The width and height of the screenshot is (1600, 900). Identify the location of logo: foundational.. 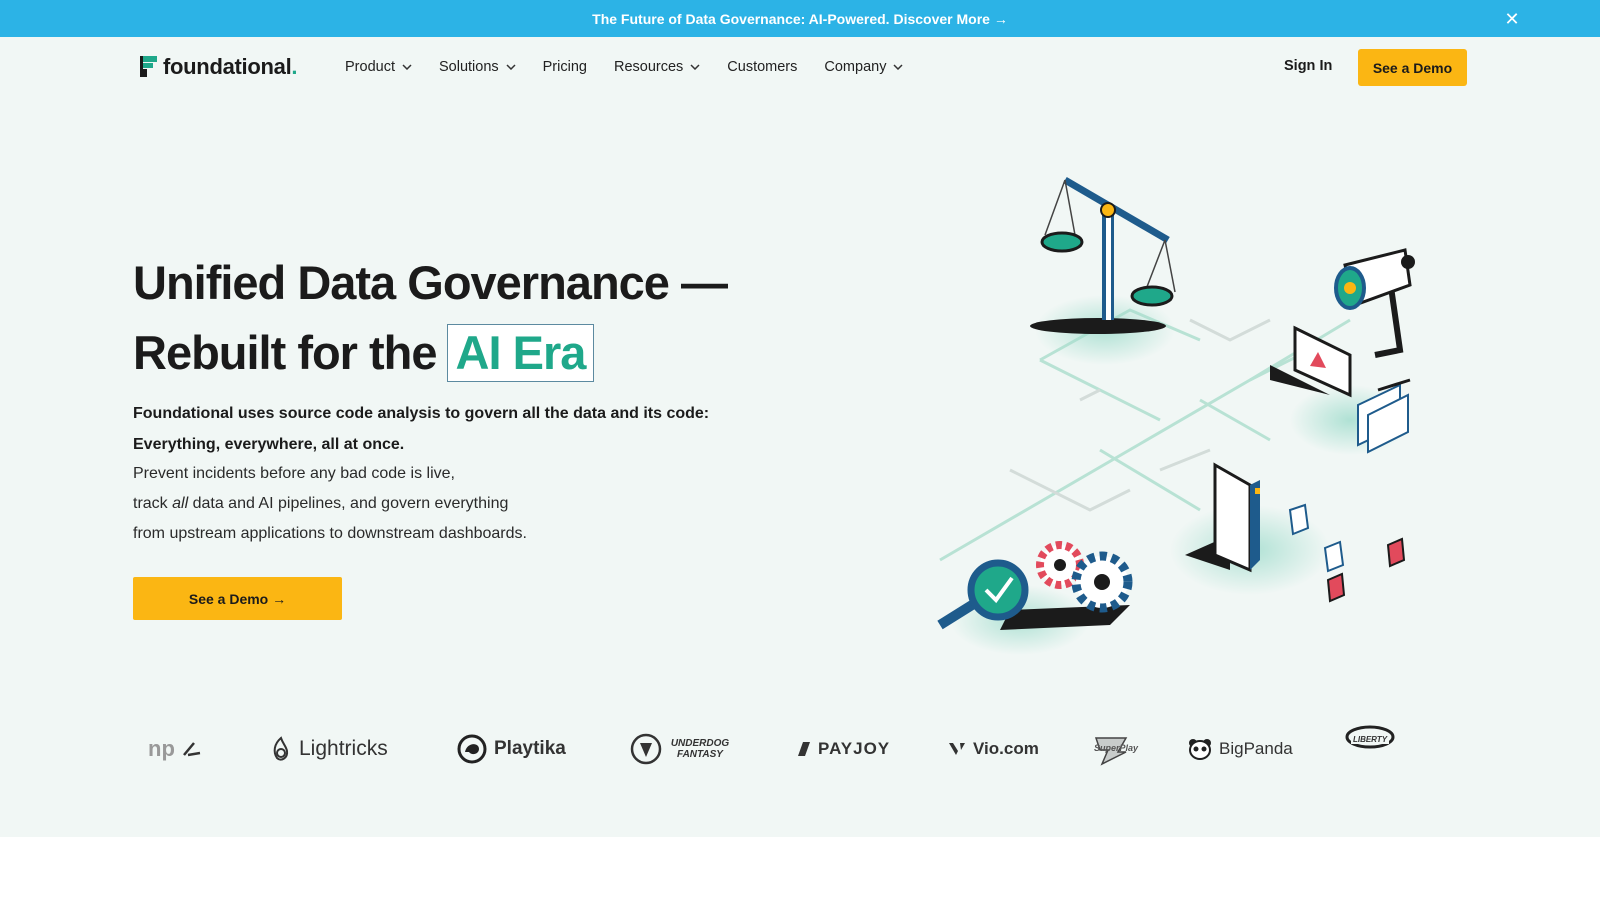
(218, 67).